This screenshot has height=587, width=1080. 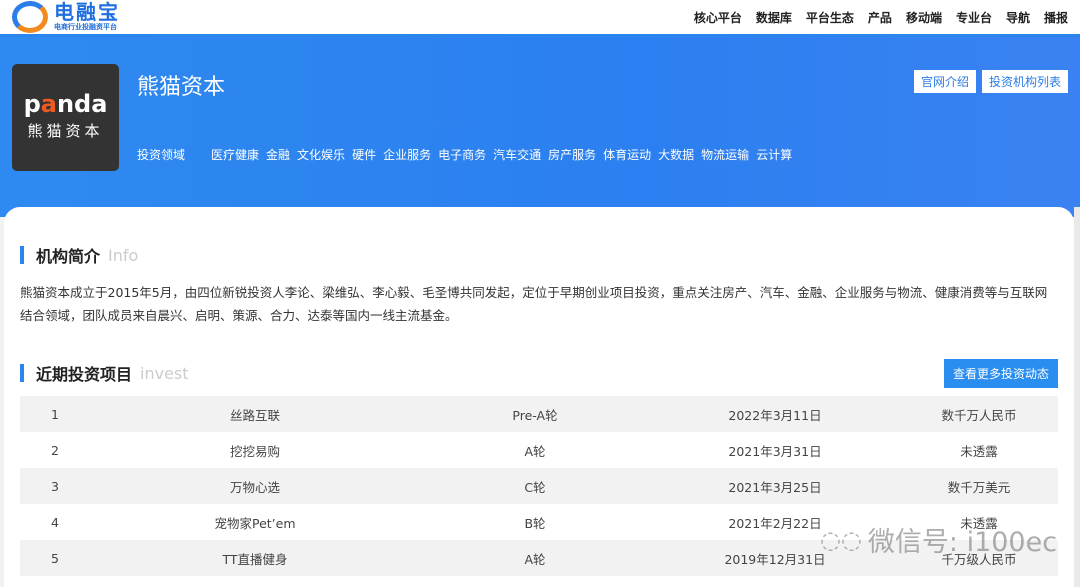 What do you see at coordinates (278, 154) in the screenshot?
I see `field-tag: 金融` at bounding box center [278, 154].